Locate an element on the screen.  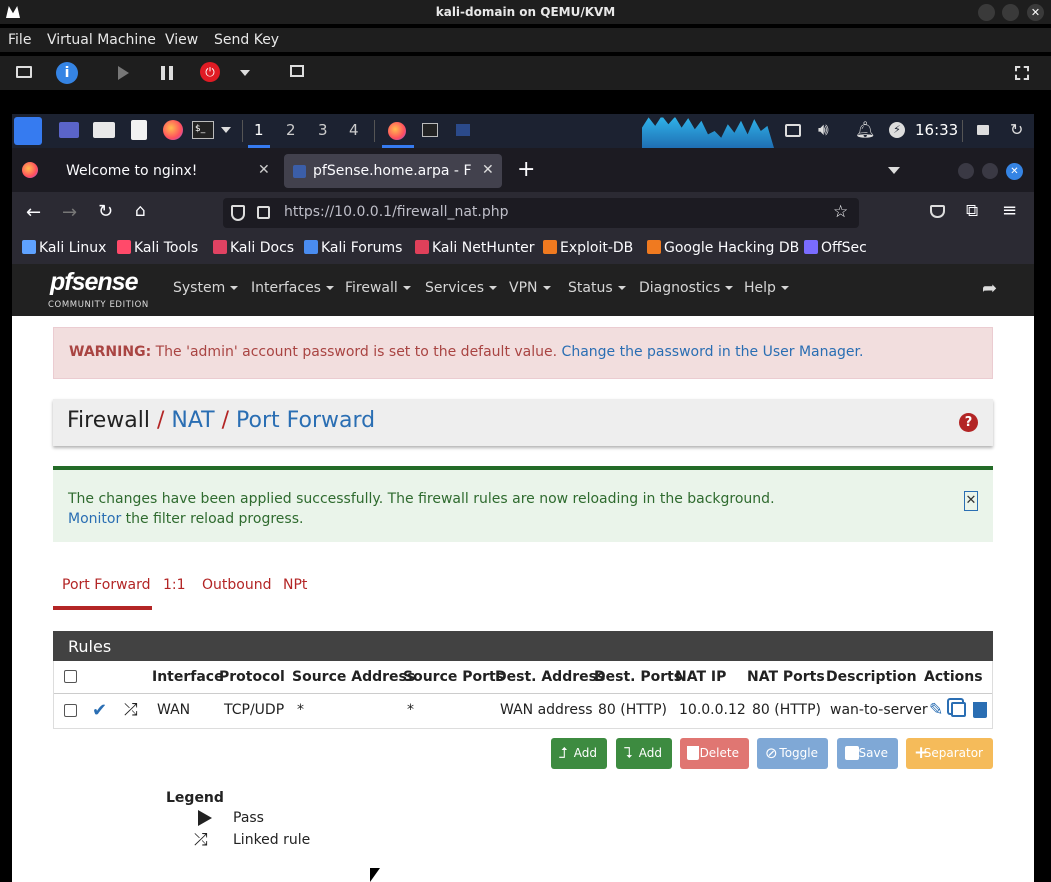
separator-button: + Separator is located at coordinates (949, 753).